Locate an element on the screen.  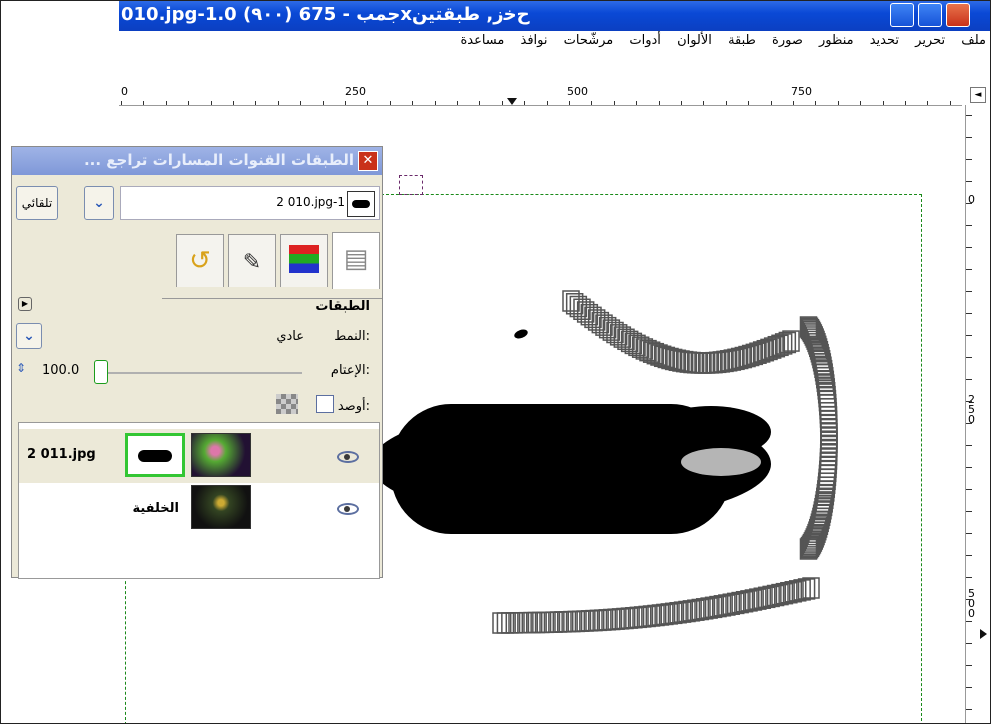
layers-icon: ▤ is located at coordinates (356, 259).